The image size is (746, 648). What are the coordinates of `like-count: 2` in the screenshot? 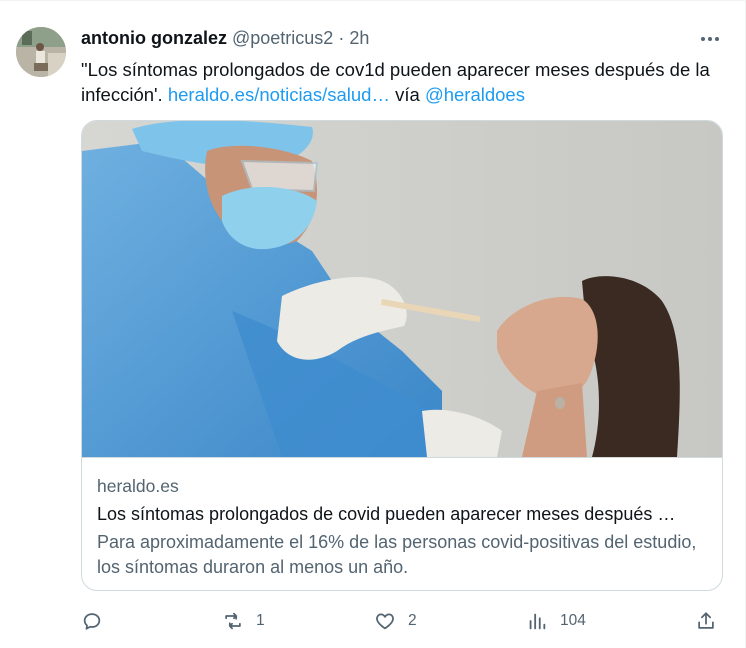 It's located at (412, 620).